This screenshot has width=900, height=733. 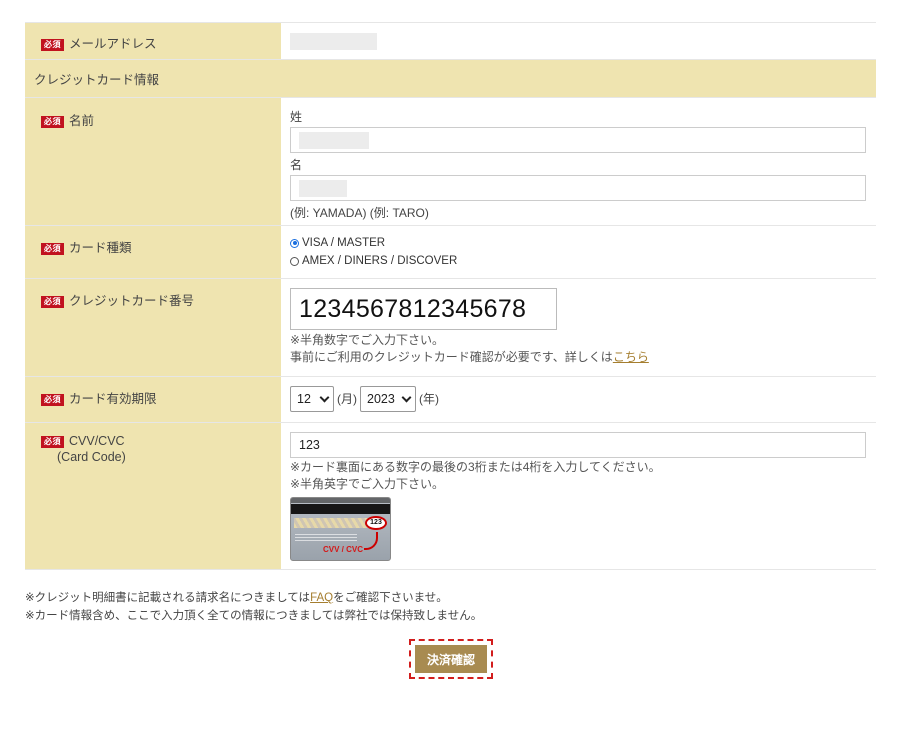 What do you see at coordinates (475, 467) in the screenshot?
I see `cvv-hint: ※カード裏面にある数字の最後の3桁または4桁を入力してください。` at bounding box center [475, 467].